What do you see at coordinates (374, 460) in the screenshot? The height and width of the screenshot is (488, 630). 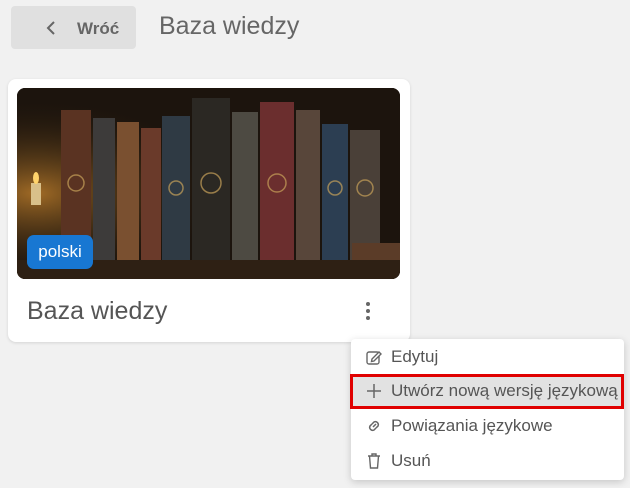 I see `trash-icon` at bounding box center [374, 460].